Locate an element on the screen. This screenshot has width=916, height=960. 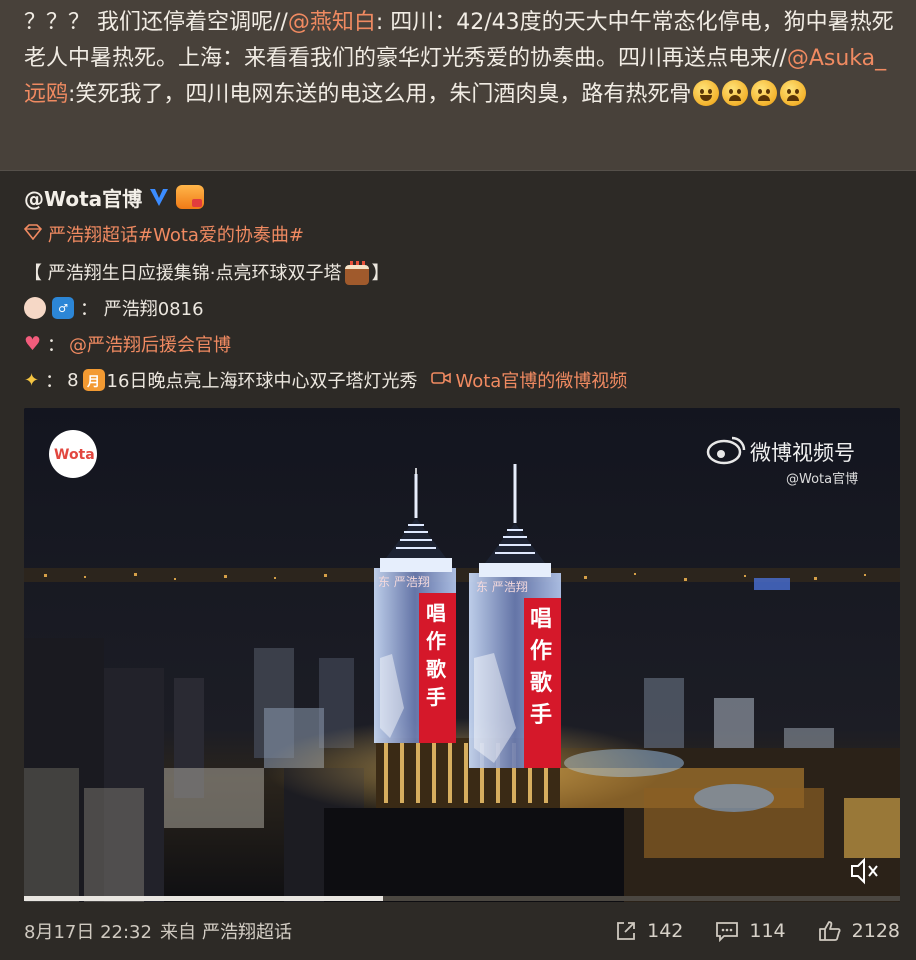
calendar-icon: 月 is located at coordinates (93, 380).